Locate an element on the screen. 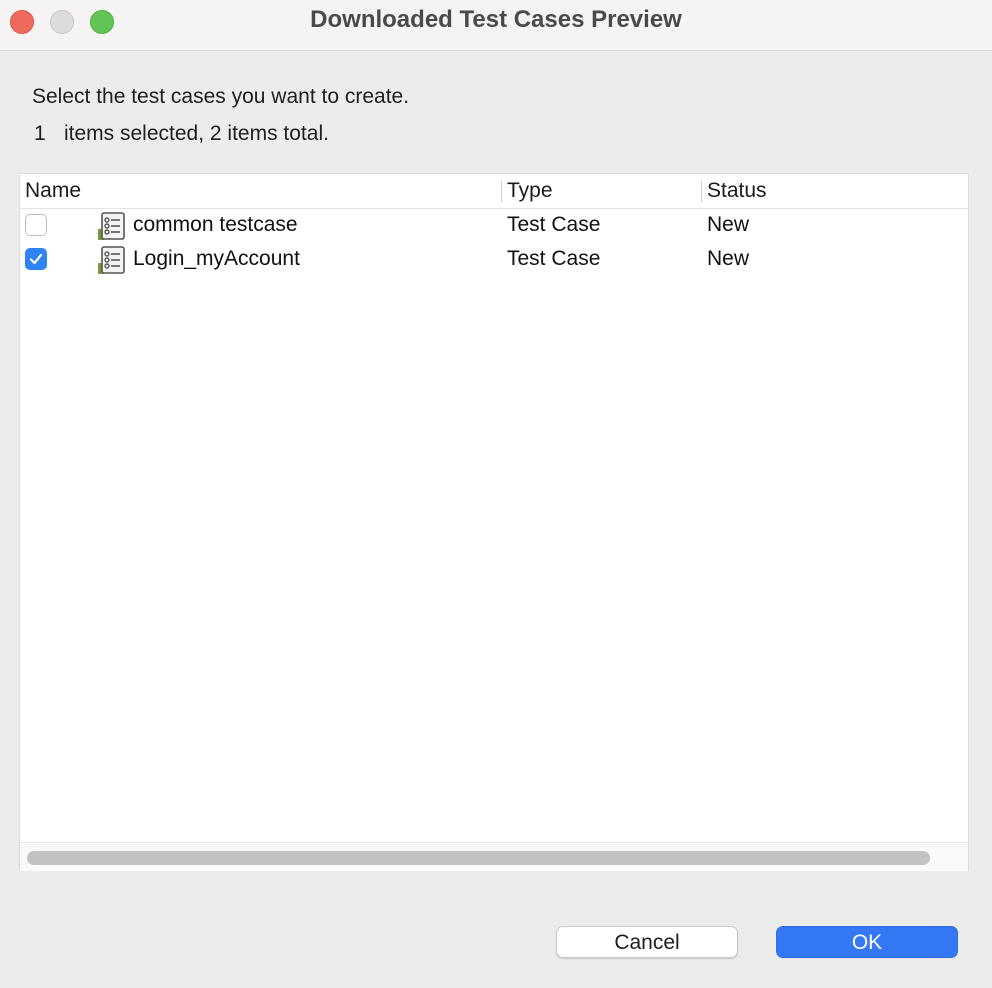 This screenshot has height=988, width=992. selection-summary-text: items selected, 2 items total. is located at coordinates (196, 133).